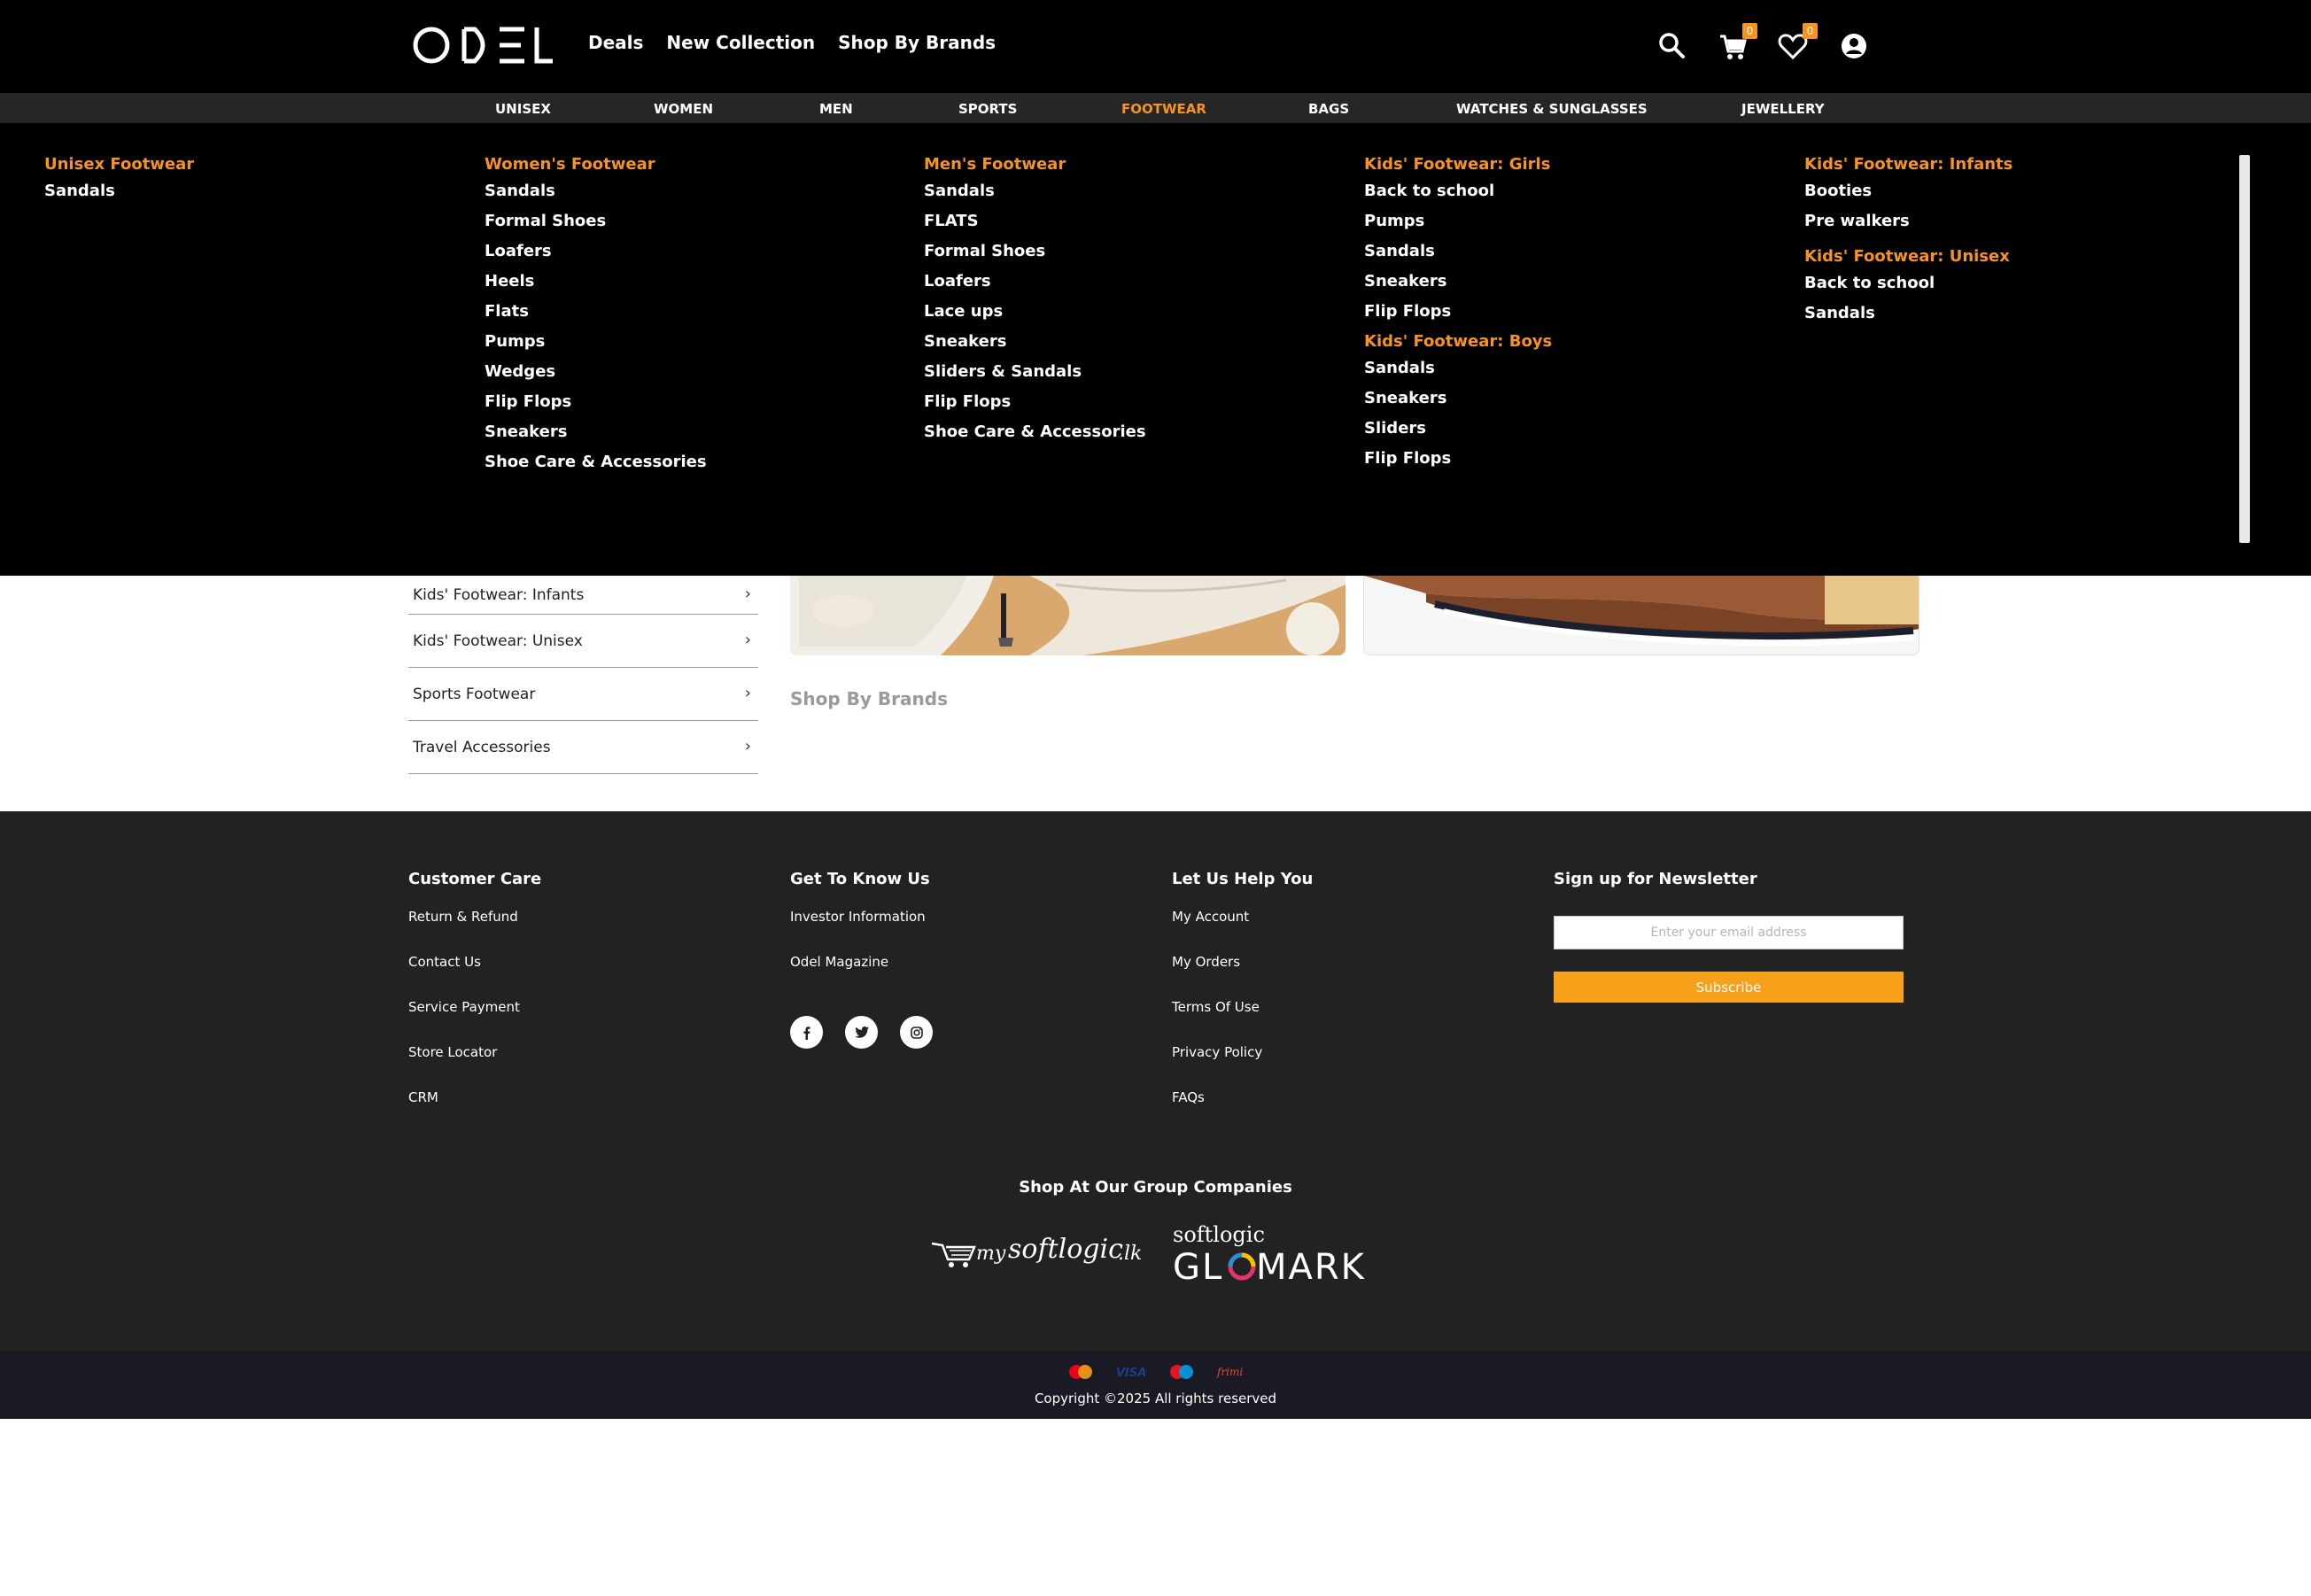  What do you see at coordinates (119, 168) in the screenshot?
I see `menu-heading: Unisex Footwear` at bounding box center [119, 168].